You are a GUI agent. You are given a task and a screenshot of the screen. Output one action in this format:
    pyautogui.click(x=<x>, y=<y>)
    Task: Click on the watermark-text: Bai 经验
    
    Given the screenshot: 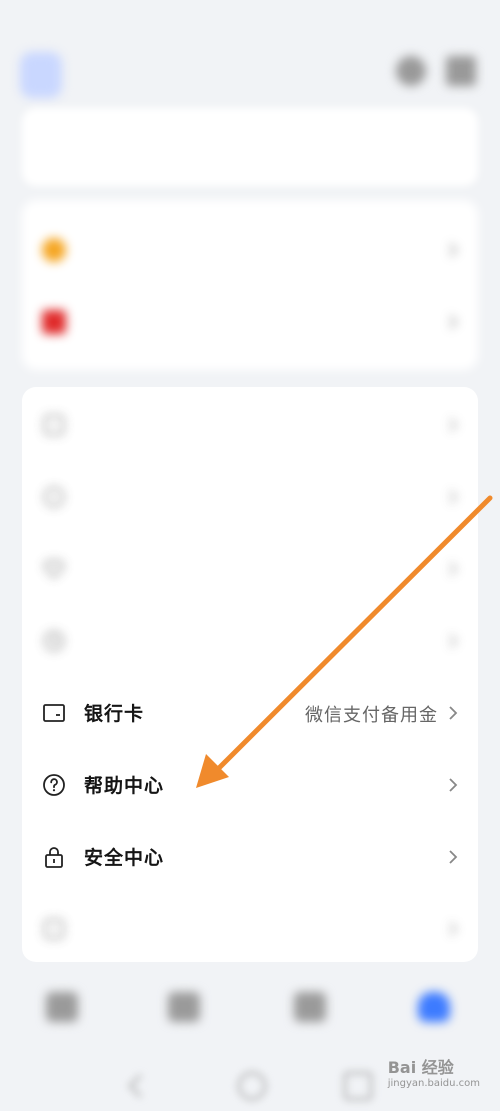 What is the action you would take?
    pyautogui.click(x=420, y=1067)
    